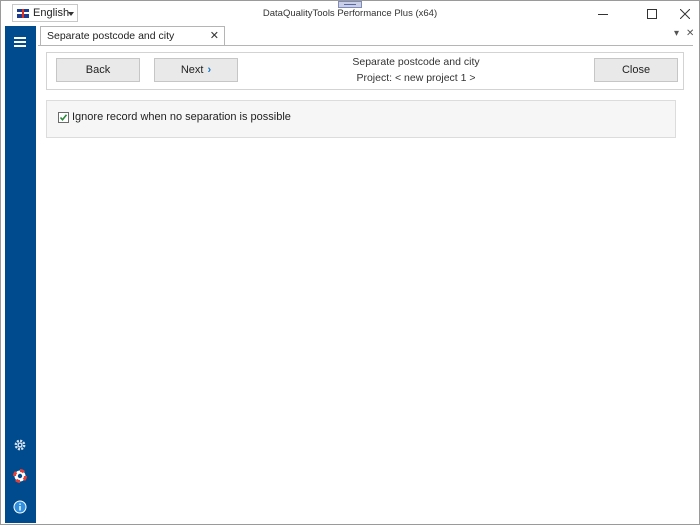  What do you see at coordinates (98, 70) in the screenshot?
I see `back-button: Back` at bounding box center [98, 70].